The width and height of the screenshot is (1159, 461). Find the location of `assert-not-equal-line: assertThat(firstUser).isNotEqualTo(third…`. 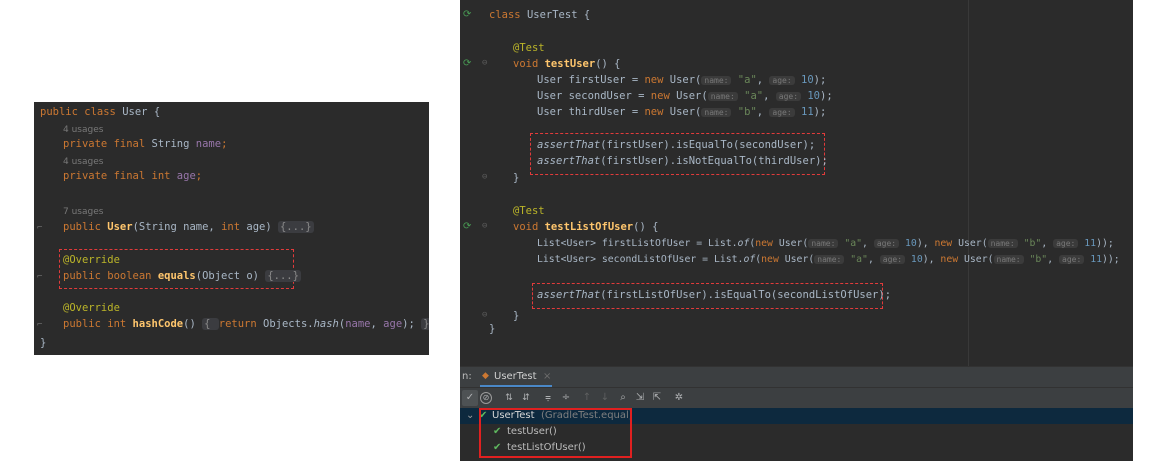

assert-not-equal-line: assertThat(firstUser).isNotEqualTo(third… is located at coordinates (682, 161).